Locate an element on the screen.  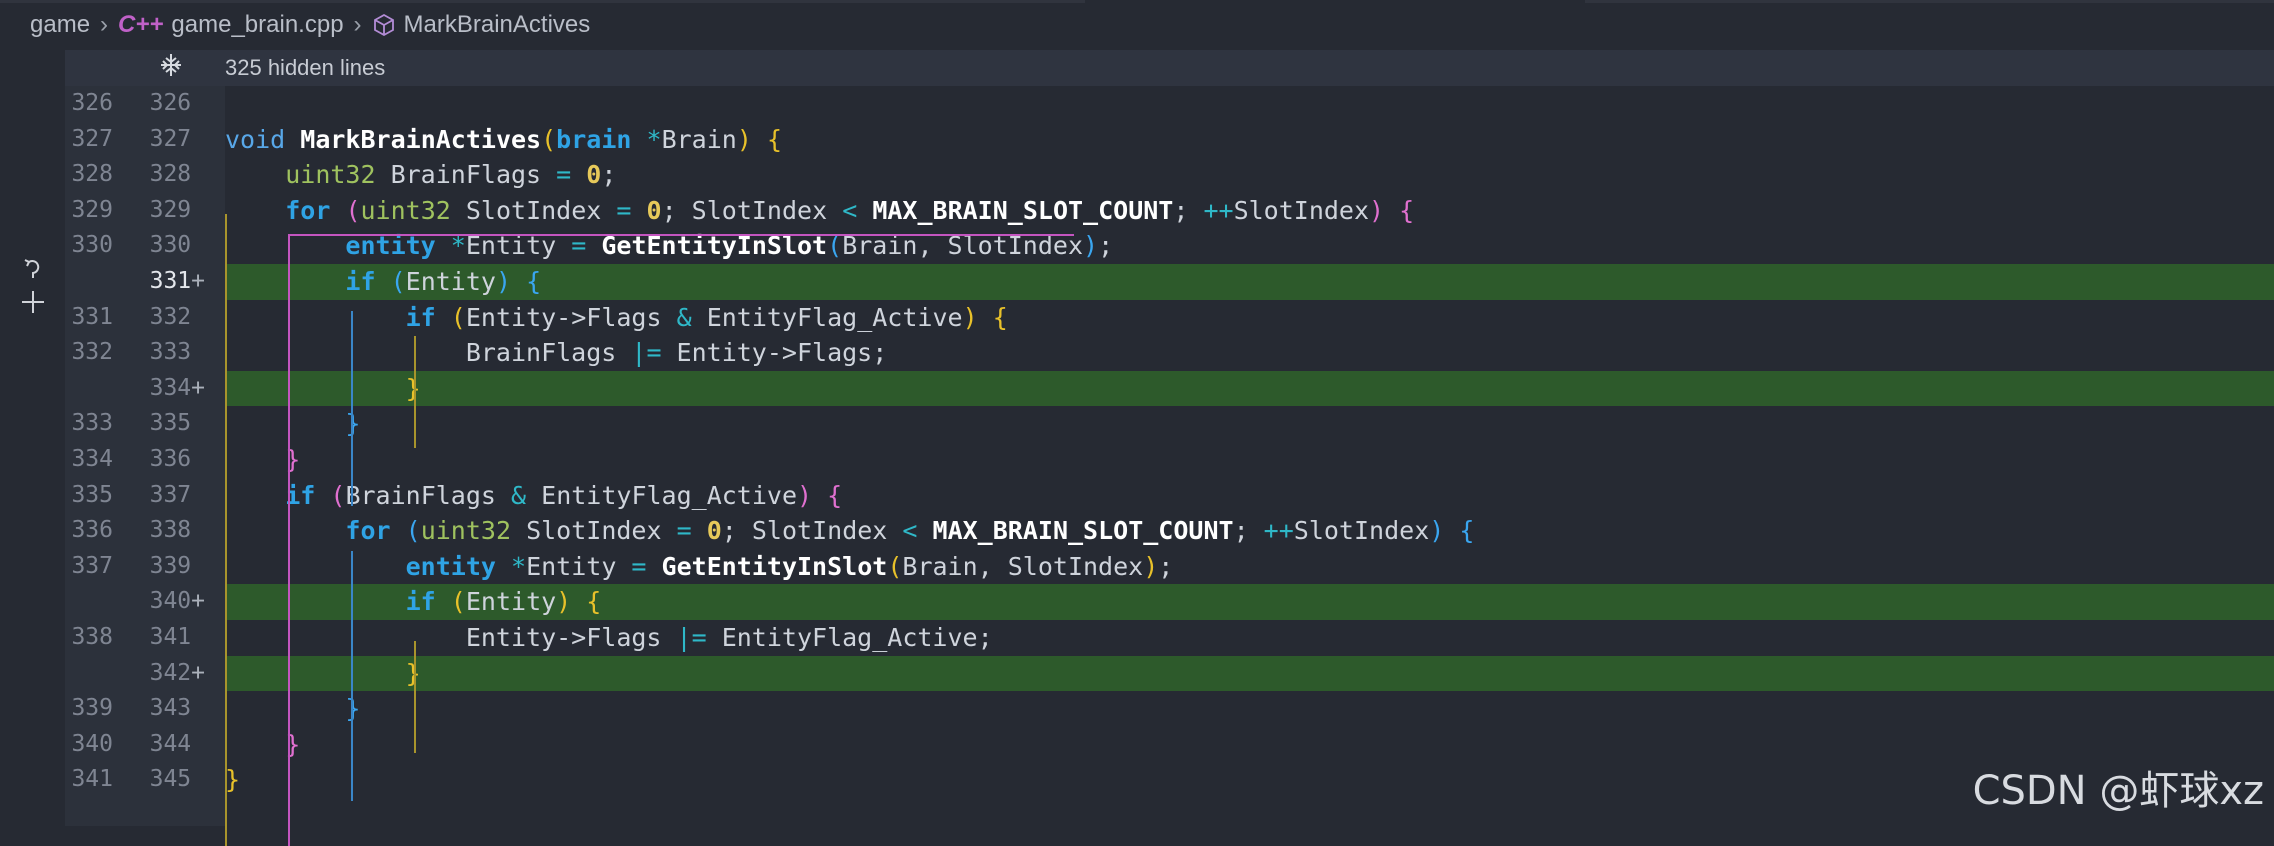
new-line-number: 335 is located at coordinates (170, 423).